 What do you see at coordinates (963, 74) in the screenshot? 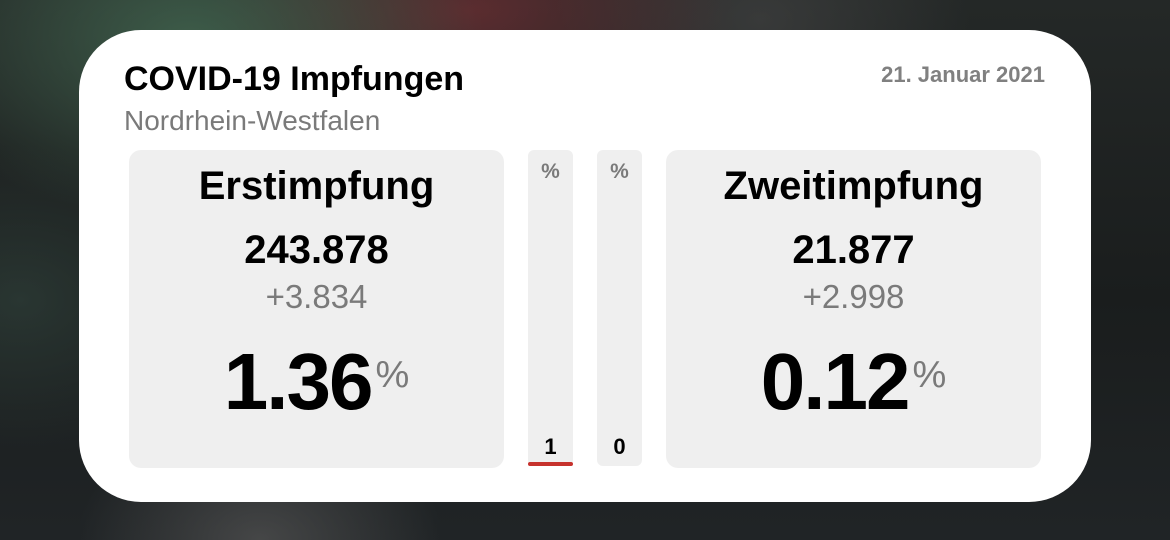
I see `widget-date: 21. Januar 2021` at bounding box center [963, 74].